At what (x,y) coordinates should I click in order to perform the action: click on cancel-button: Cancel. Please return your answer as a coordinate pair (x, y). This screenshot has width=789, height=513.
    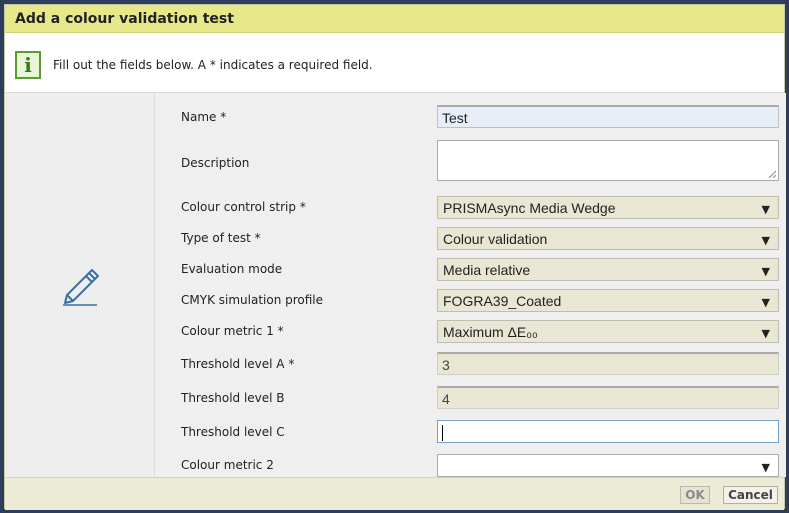
    Looking at the image, I should click on (750, 495).